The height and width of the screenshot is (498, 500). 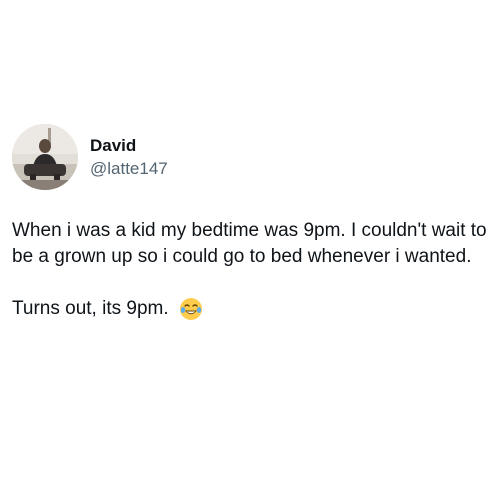 What do you see at coordinates (129, 146) in the screenshot?
I see `display-name: David` at bounding box center [129, 146].